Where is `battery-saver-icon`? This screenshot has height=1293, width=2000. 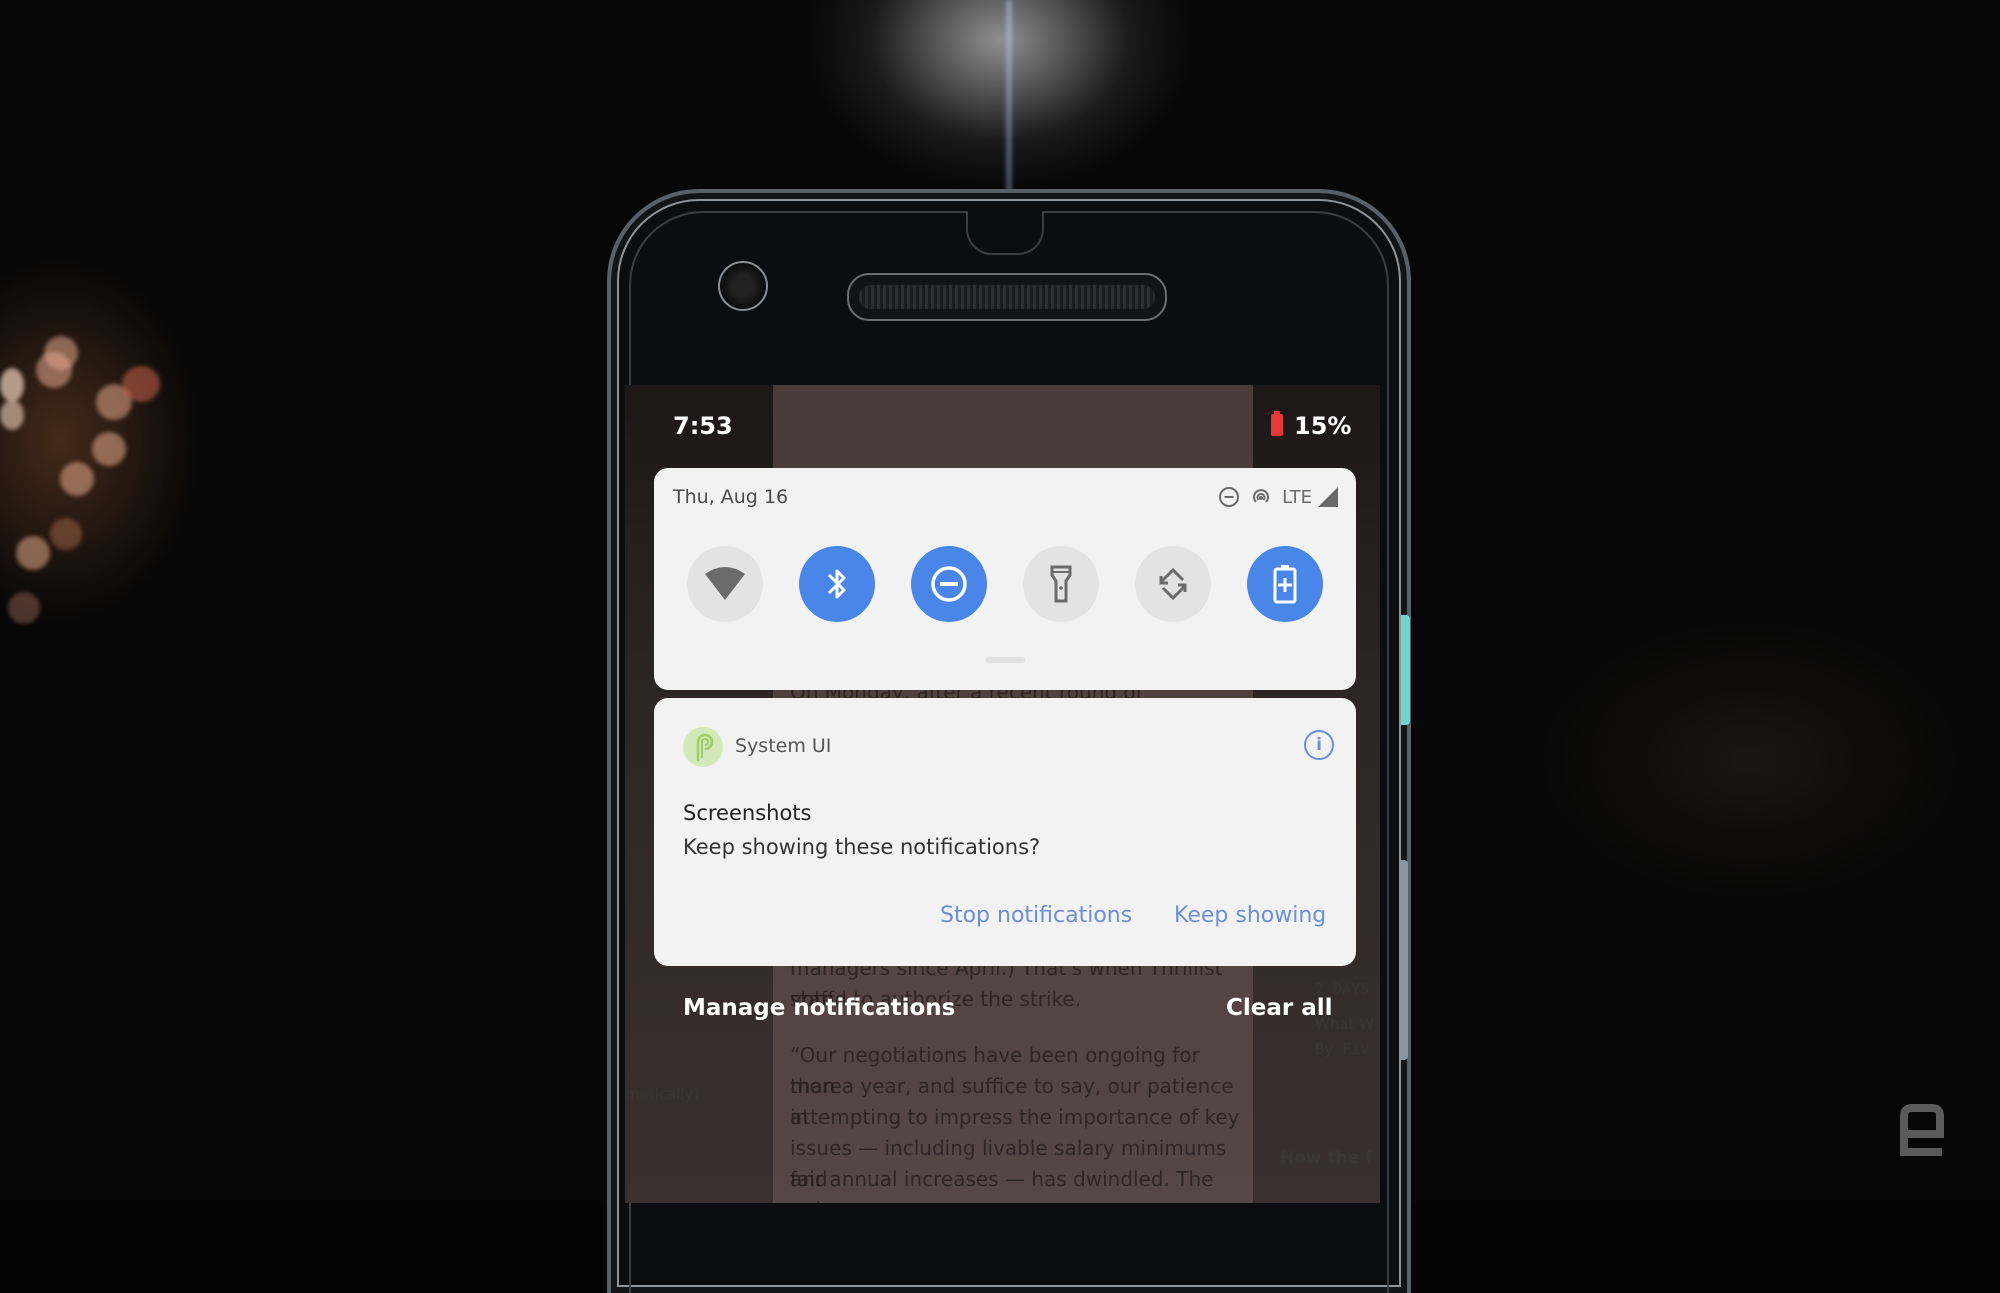
battery-saver-icon is located at coordinates (1285, 584).